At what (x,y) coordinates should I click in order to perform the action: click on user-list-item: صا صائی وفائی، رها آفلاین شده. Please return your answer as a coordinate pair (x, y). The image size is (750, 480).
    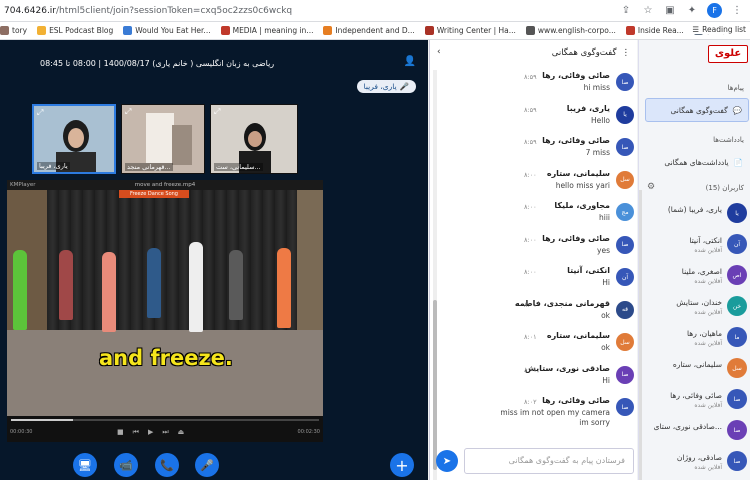
    Looking at the image, I should click on (697, 401).